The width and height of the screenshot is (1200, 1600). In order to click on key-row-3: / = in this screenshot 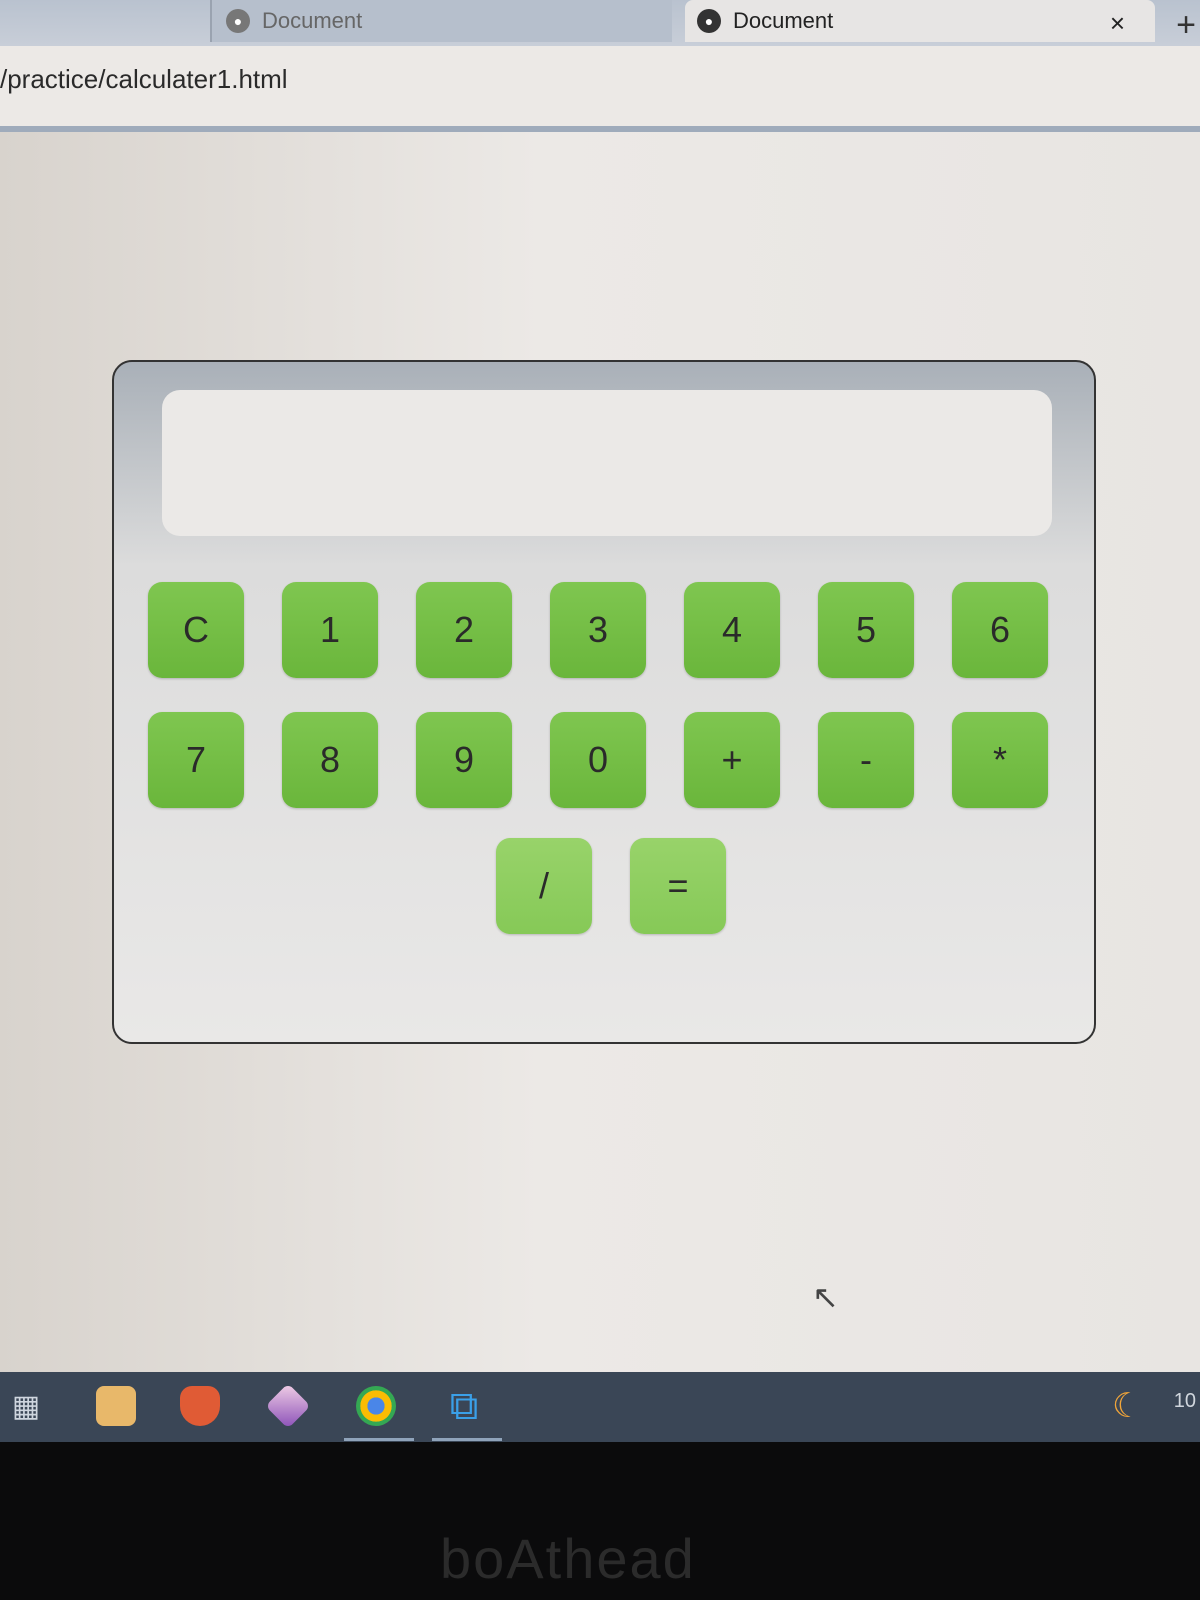, I will do `click(611, 886)`.